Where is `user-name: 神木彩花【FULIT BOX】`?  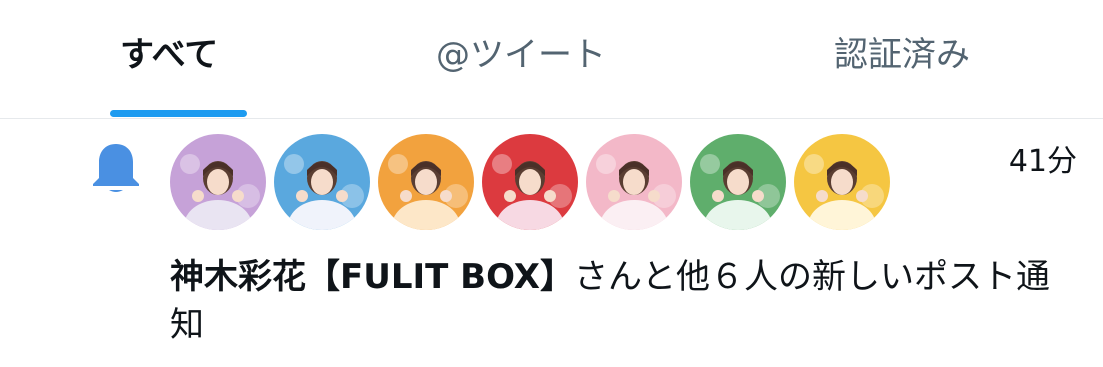
user-name: 神木彩花【FULIT BOX】 is located at coordinates (372, 277).